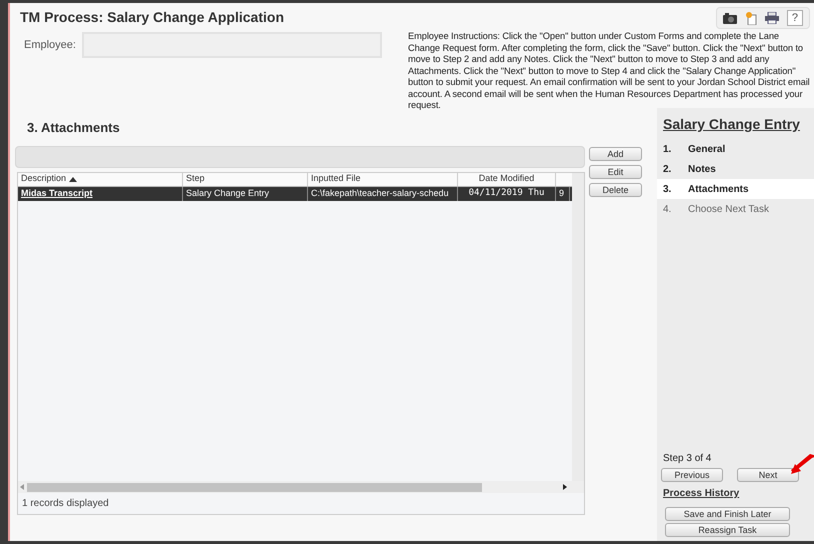  Describe the element at coordinates (794, 18) in the screenshot. I see `help-button: ?` at that location.